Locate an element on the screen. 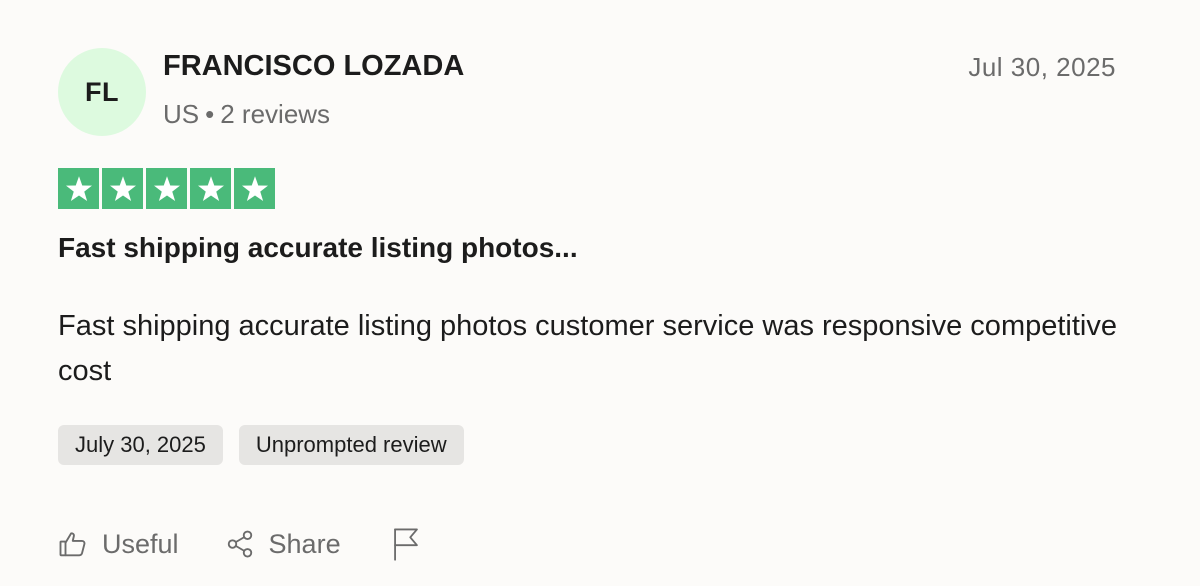  share-icon is located at coordinates (240, 544).